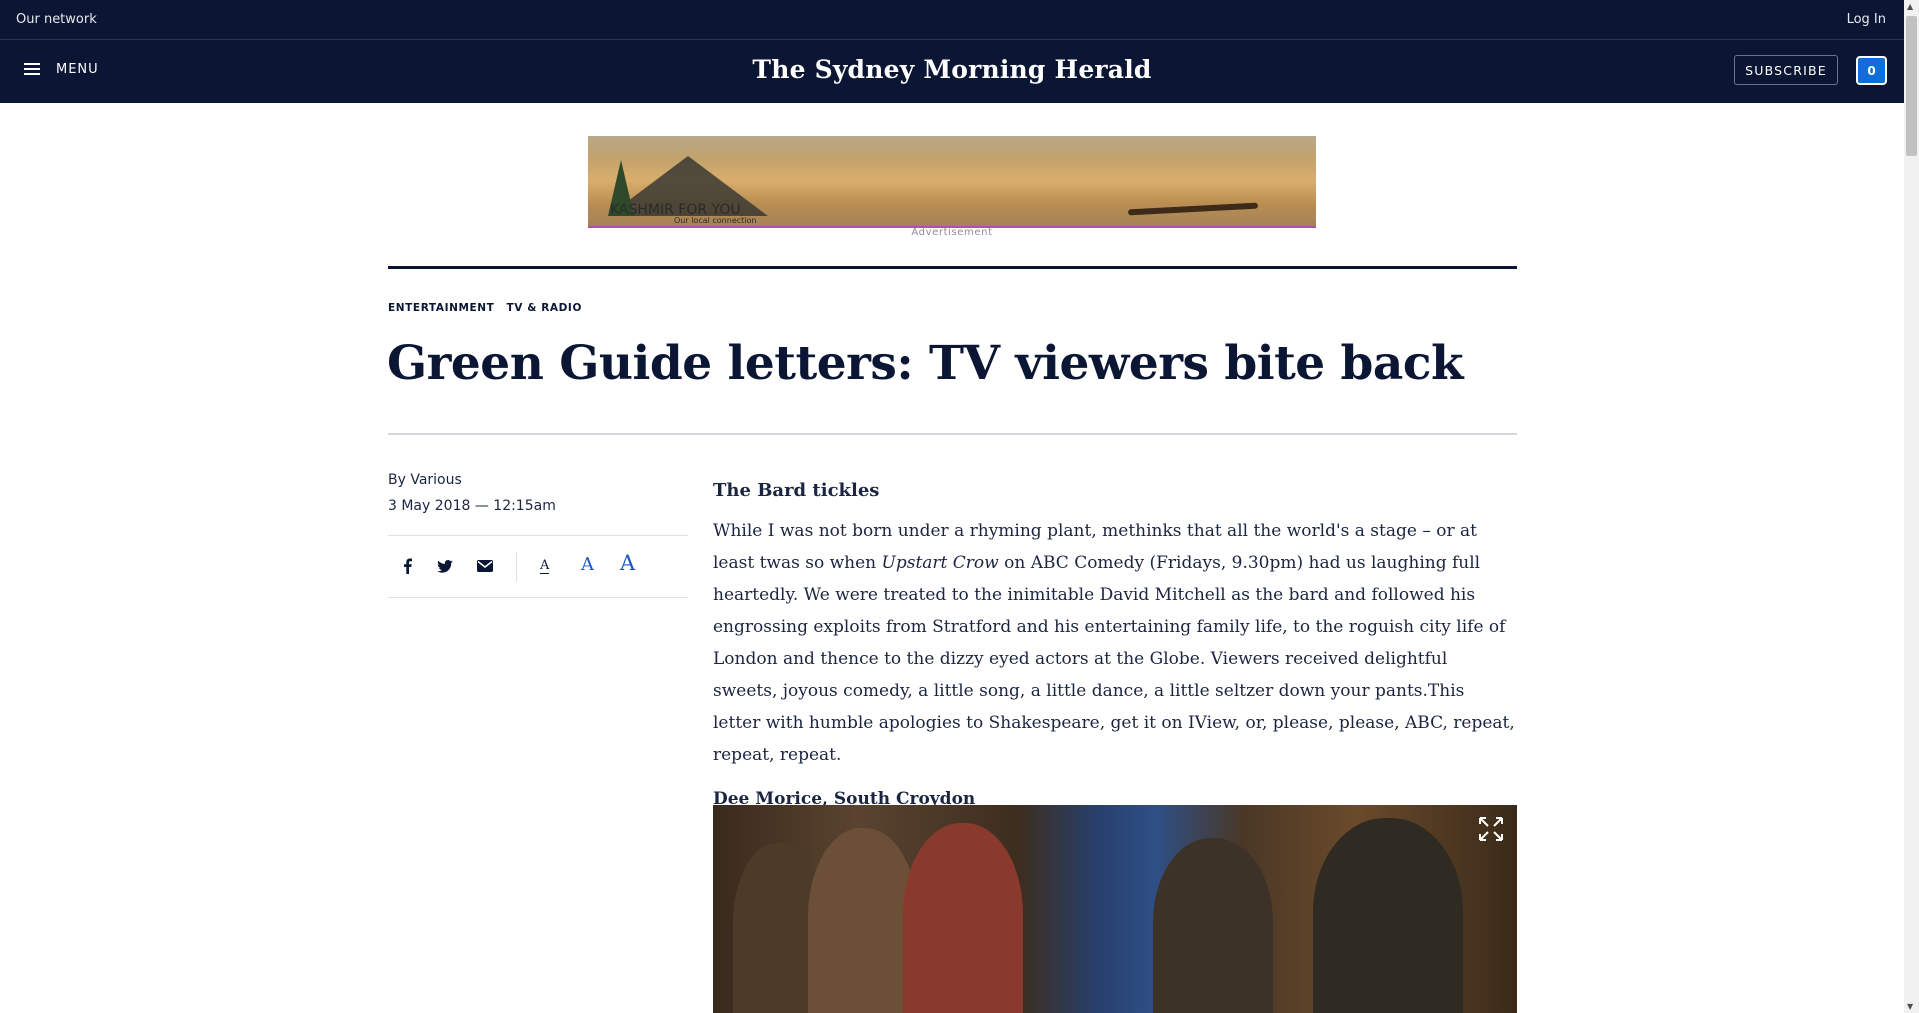 This screenshot has width=1919, height=1013. I want to click on article-photo, so click(1115, 909).